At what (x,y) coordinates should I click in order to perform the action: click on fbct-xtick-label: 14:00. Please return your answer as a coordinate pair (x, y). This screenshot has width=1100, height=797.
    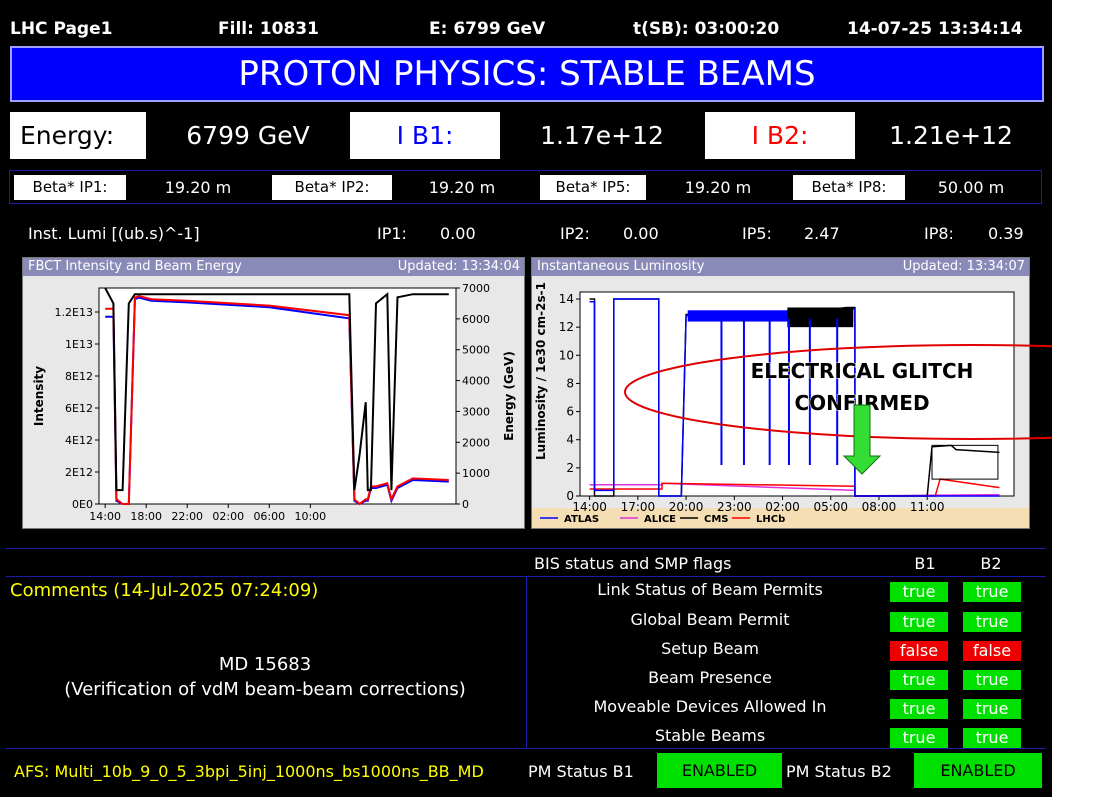
    Looking at the image, I should click on (105, 516).